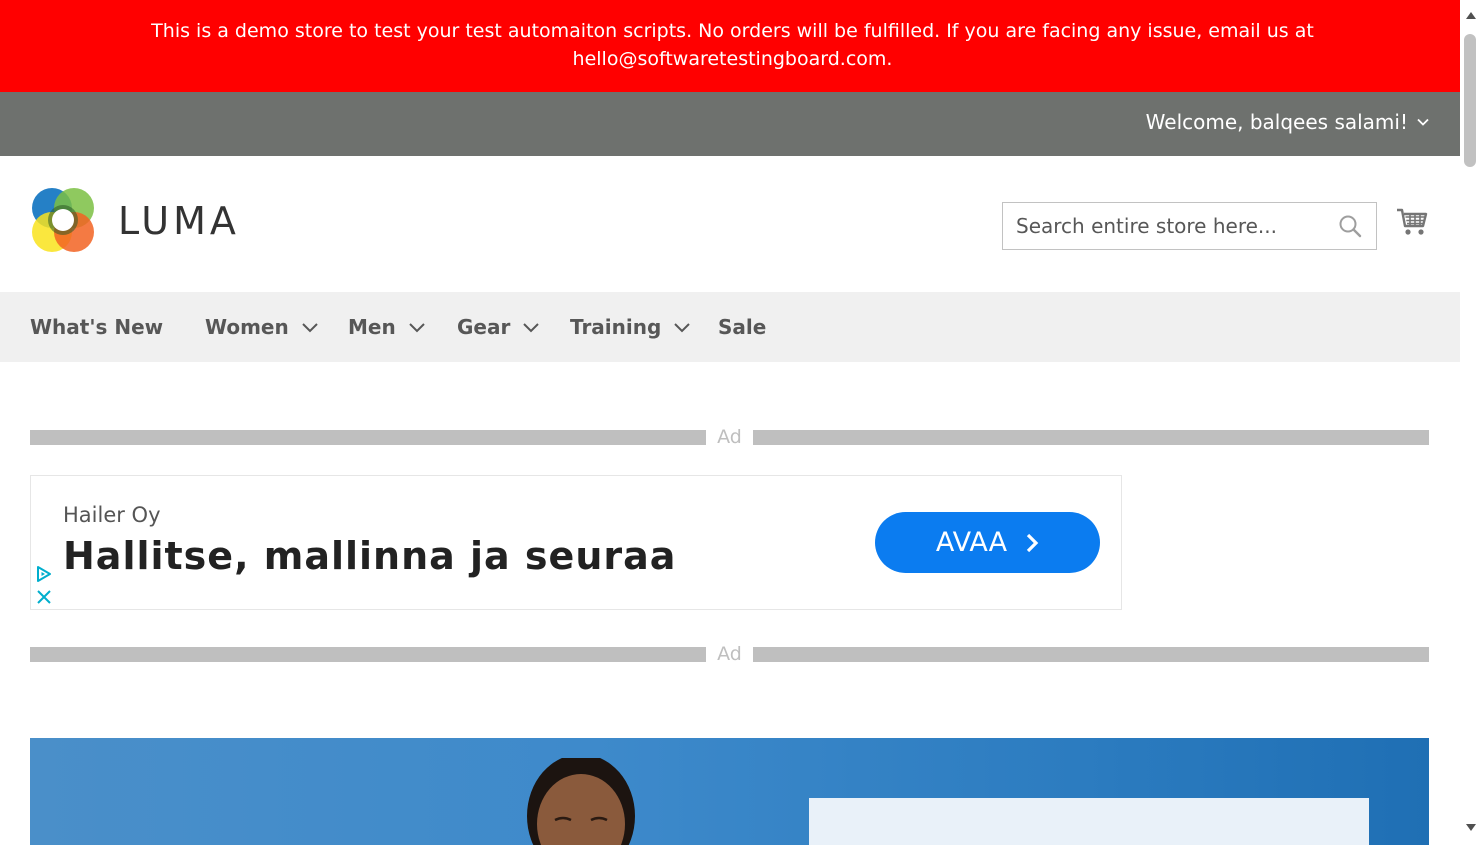  Describe the element at coordinates (729, 791) in the screenshot. I see `hero-banner` at that location.